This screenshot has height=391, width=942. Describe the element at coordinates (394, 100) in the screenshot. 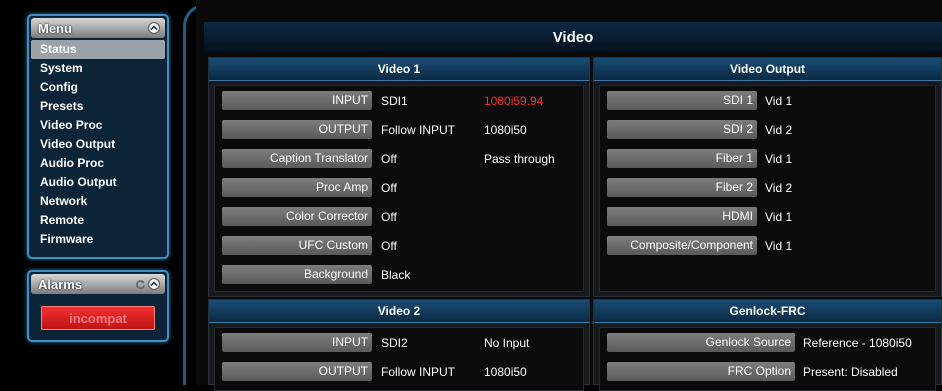

I see `video1-input-value: SDI1` at that location.